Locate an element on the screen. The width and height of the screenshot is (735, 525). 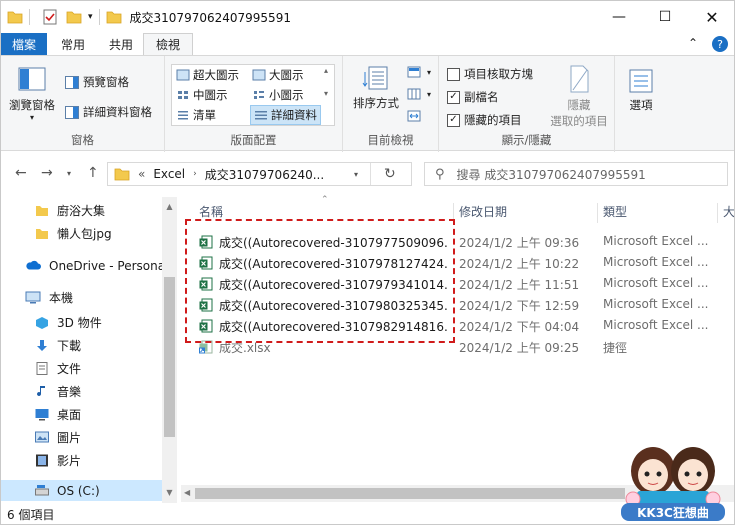
title-separator is located at coordinates (99, 17).